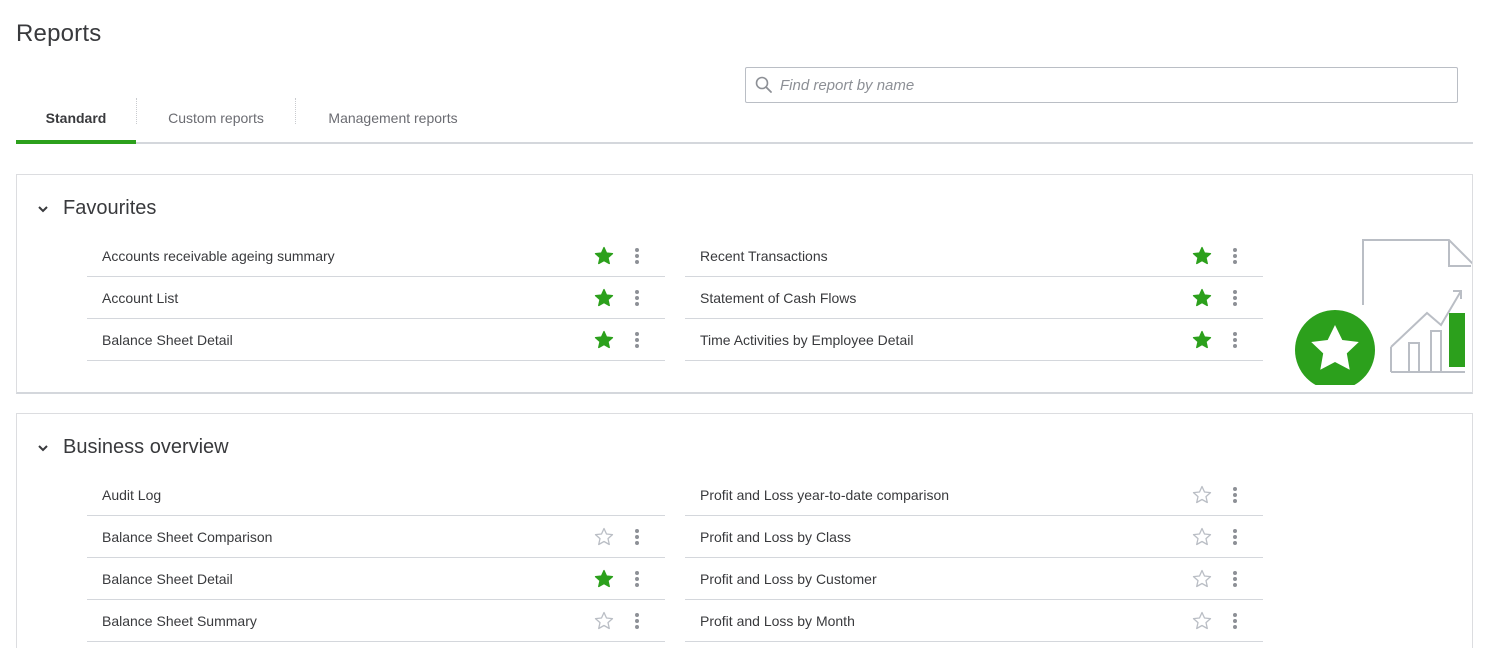 The image size is (1493, 648). Describe the element at coordinates (778, 298) in the screenshot. I see `report-name-link: Statement of Cash Flows` at that location.